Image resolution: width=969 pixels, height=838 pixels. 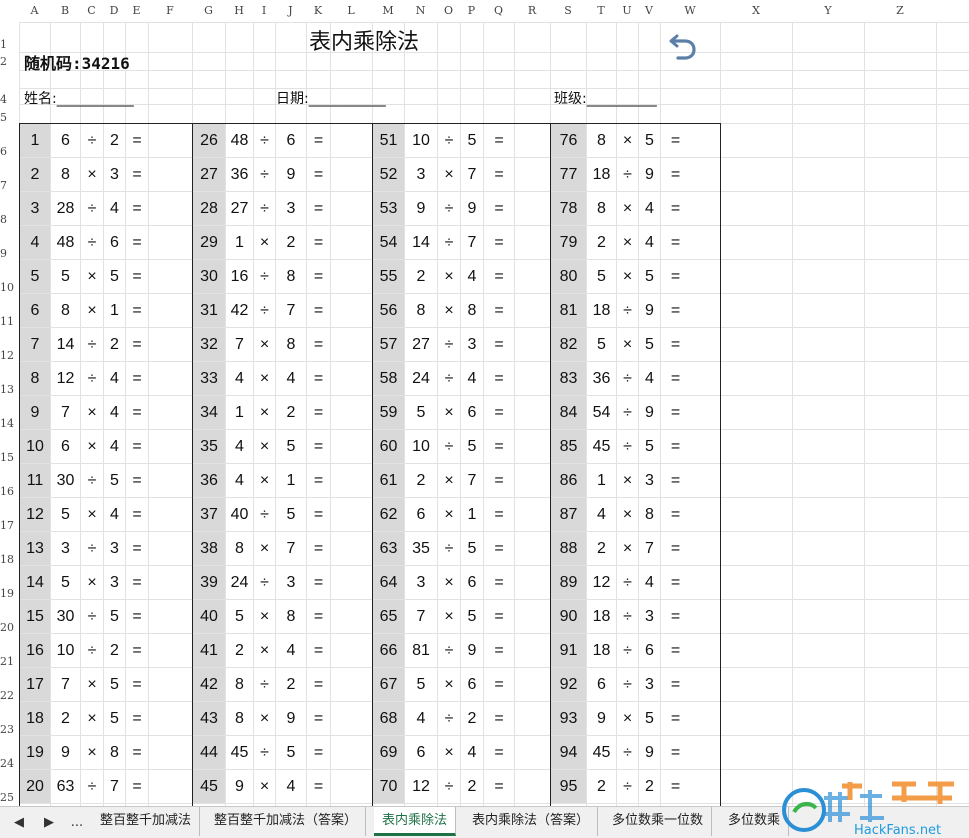 What do you see at coordinates (421, 140) in the screenshot?
I see `operand-a: 10` at bounding box center [421, 140].